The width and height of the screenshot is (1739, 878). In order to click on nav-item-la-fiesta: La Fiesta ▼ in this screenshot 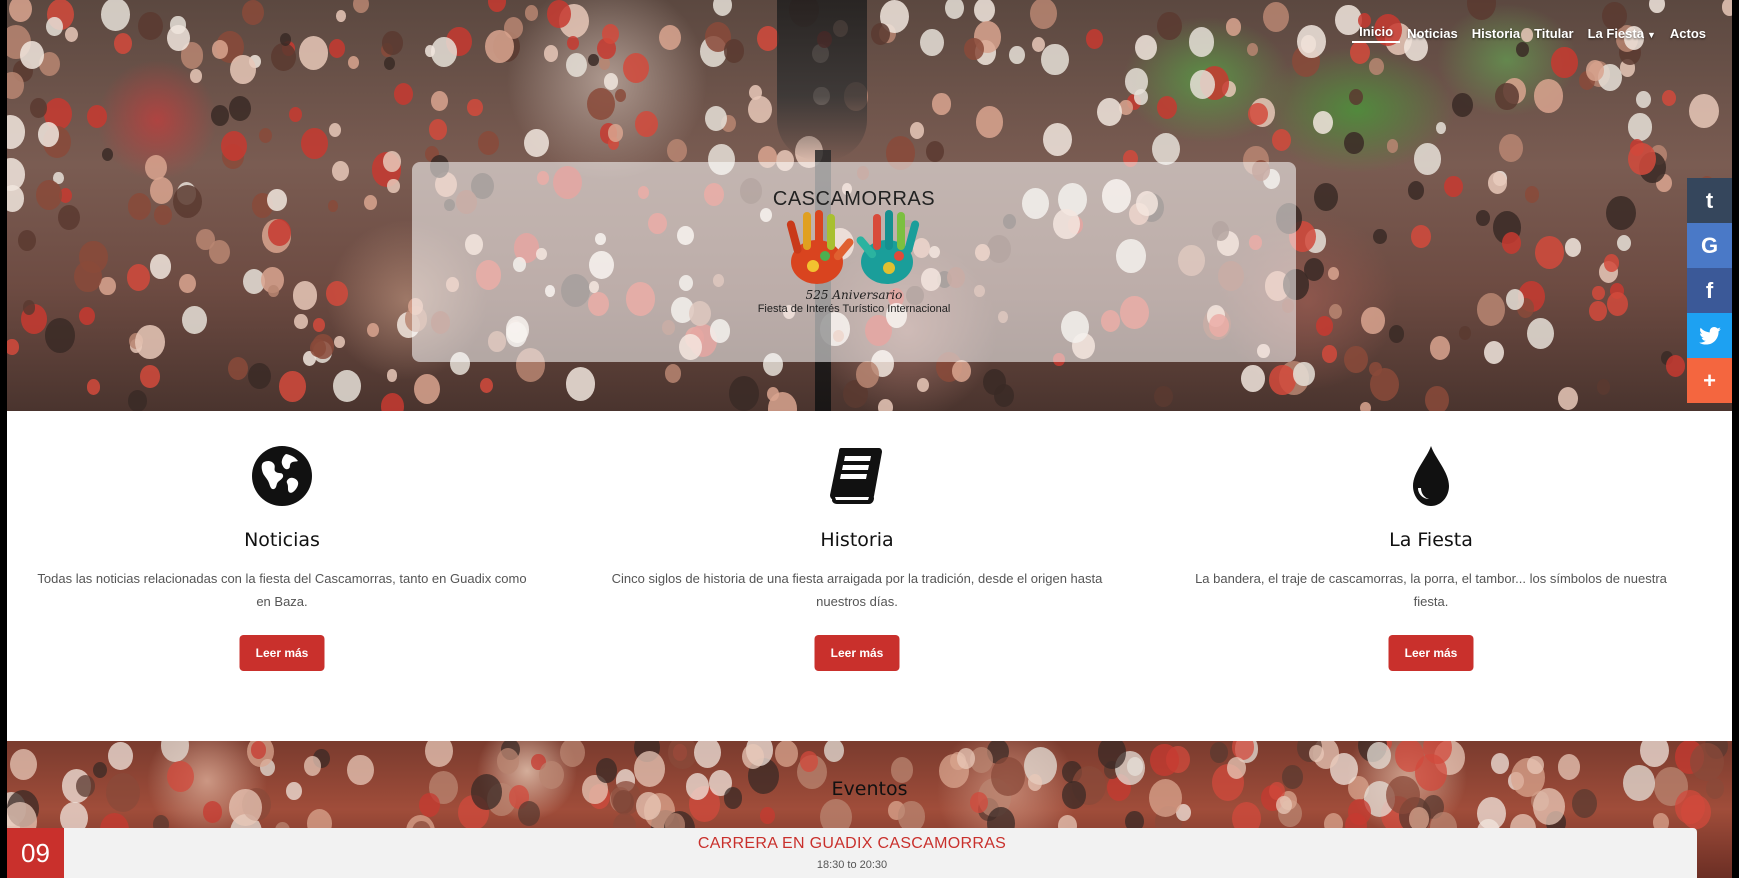, I will do `click(1622, 33)`.